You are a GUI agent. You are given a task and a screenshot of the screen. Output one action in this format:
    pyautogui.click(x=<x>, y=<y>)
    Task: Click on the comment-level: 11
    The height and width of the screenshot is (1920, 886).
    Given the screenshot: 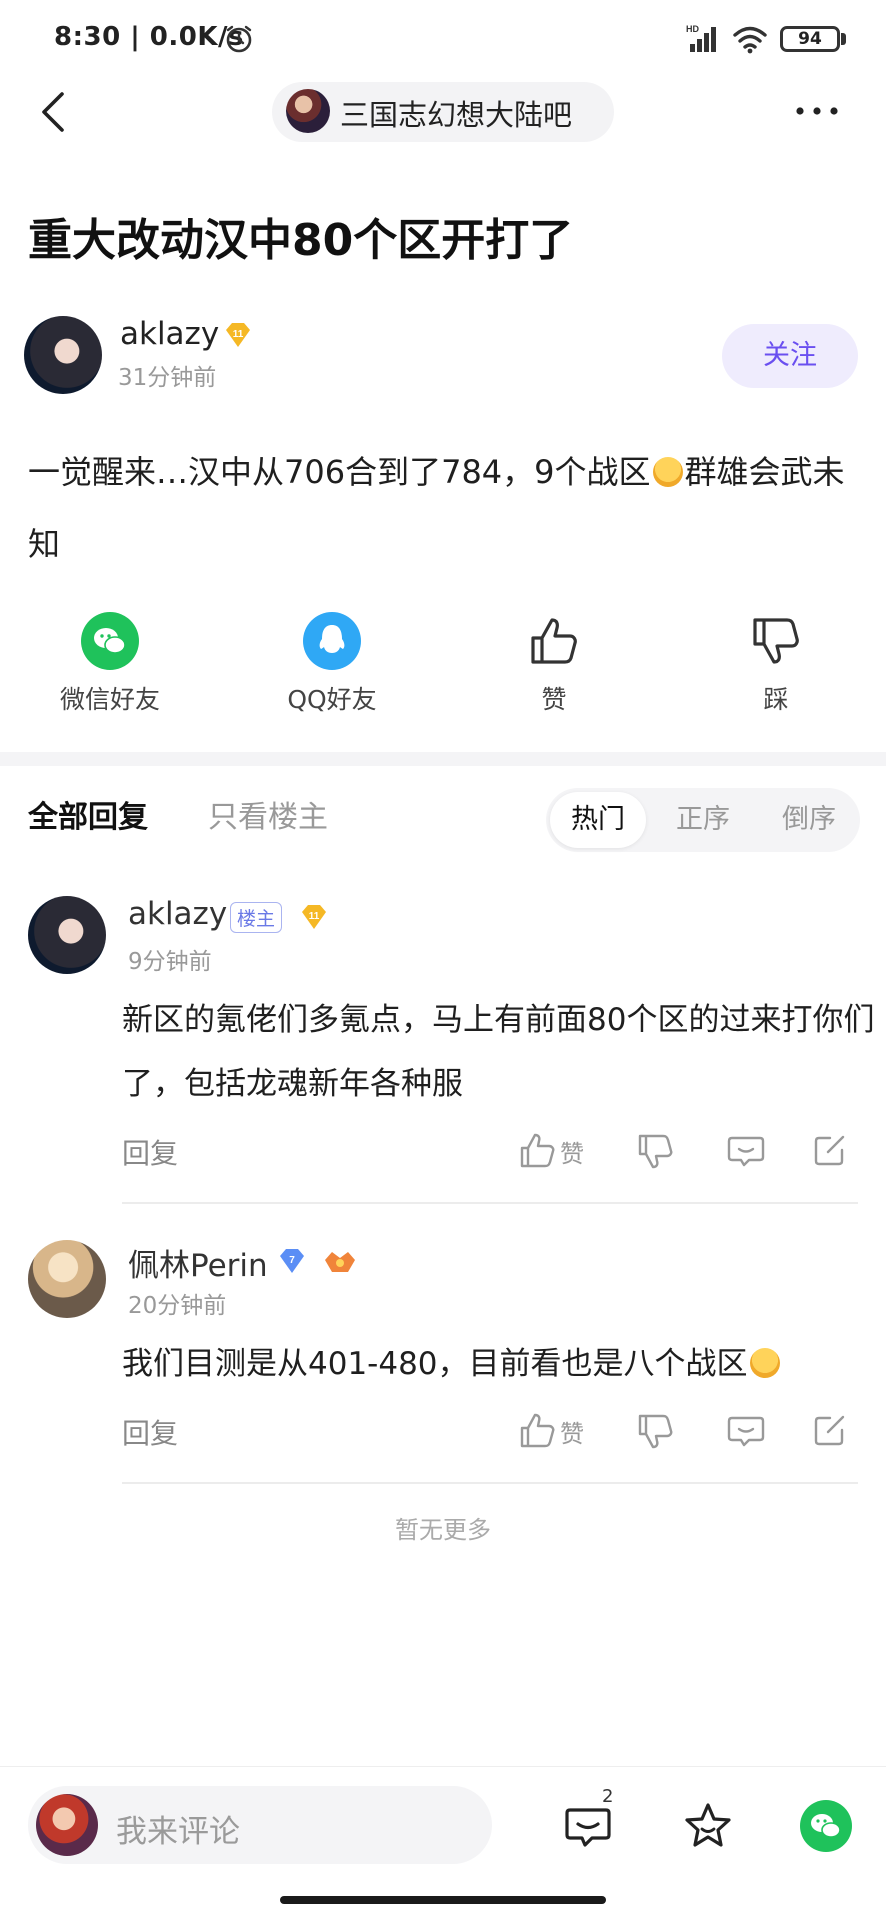 What is the action you would take?
    pyautogui.click(x=314, y=916)
    